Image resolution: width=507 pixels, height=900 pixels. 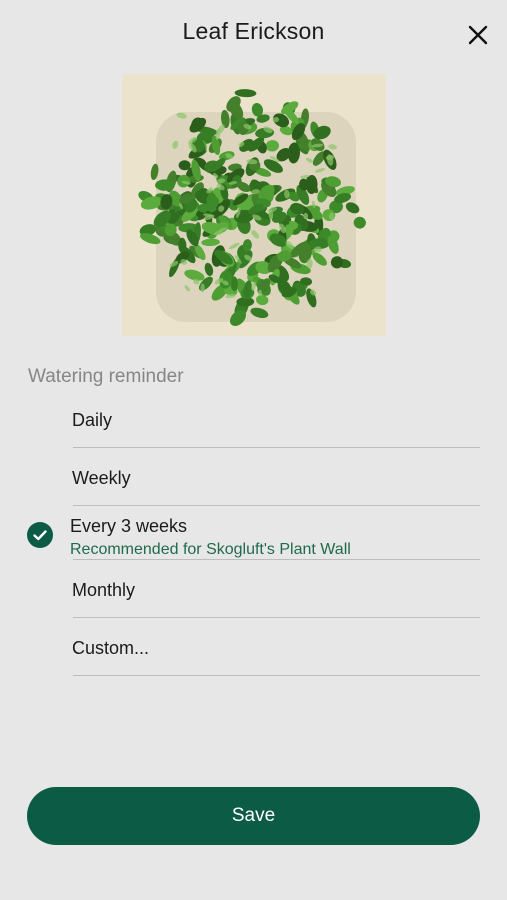 I want to click on save-button: Save, so click(x=253, y=816).